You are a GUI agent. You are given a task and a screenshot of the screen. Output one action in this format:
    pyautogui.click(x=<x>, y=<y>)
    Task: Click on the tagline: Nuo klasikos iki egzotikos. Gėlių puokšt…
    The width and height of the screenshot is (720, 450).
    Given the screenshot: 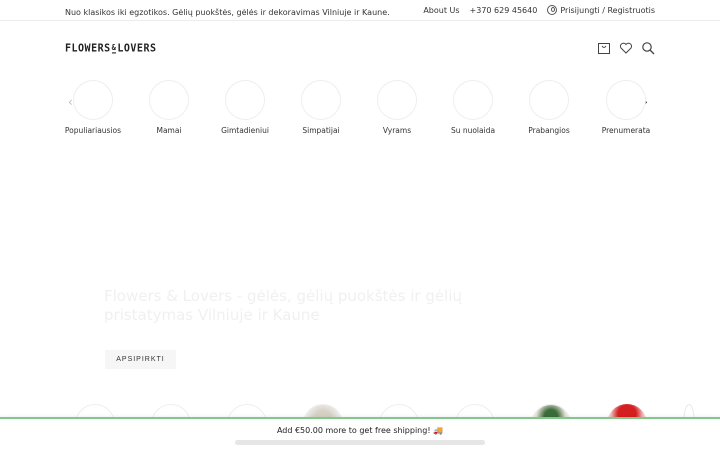 What is the action you would take?
    pyautogui.click(x=227, y=12)
    